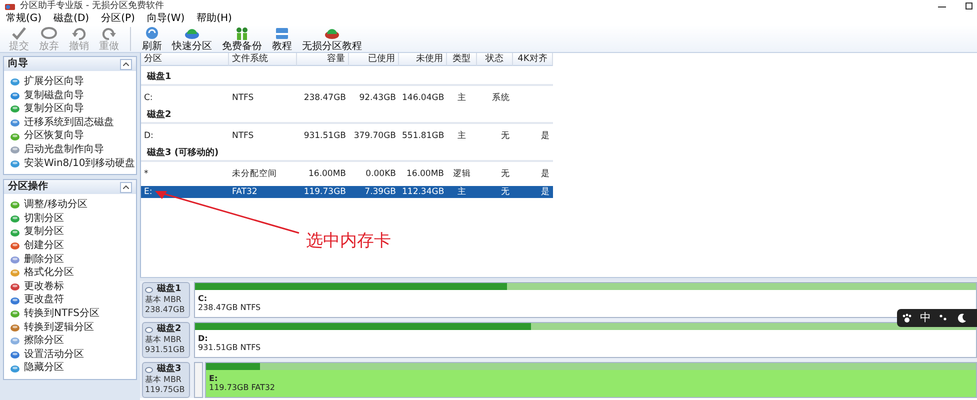 The image size is (977, 400). I want to click on partition-block: E: 119.73GB FAT32, so click(591, 380).